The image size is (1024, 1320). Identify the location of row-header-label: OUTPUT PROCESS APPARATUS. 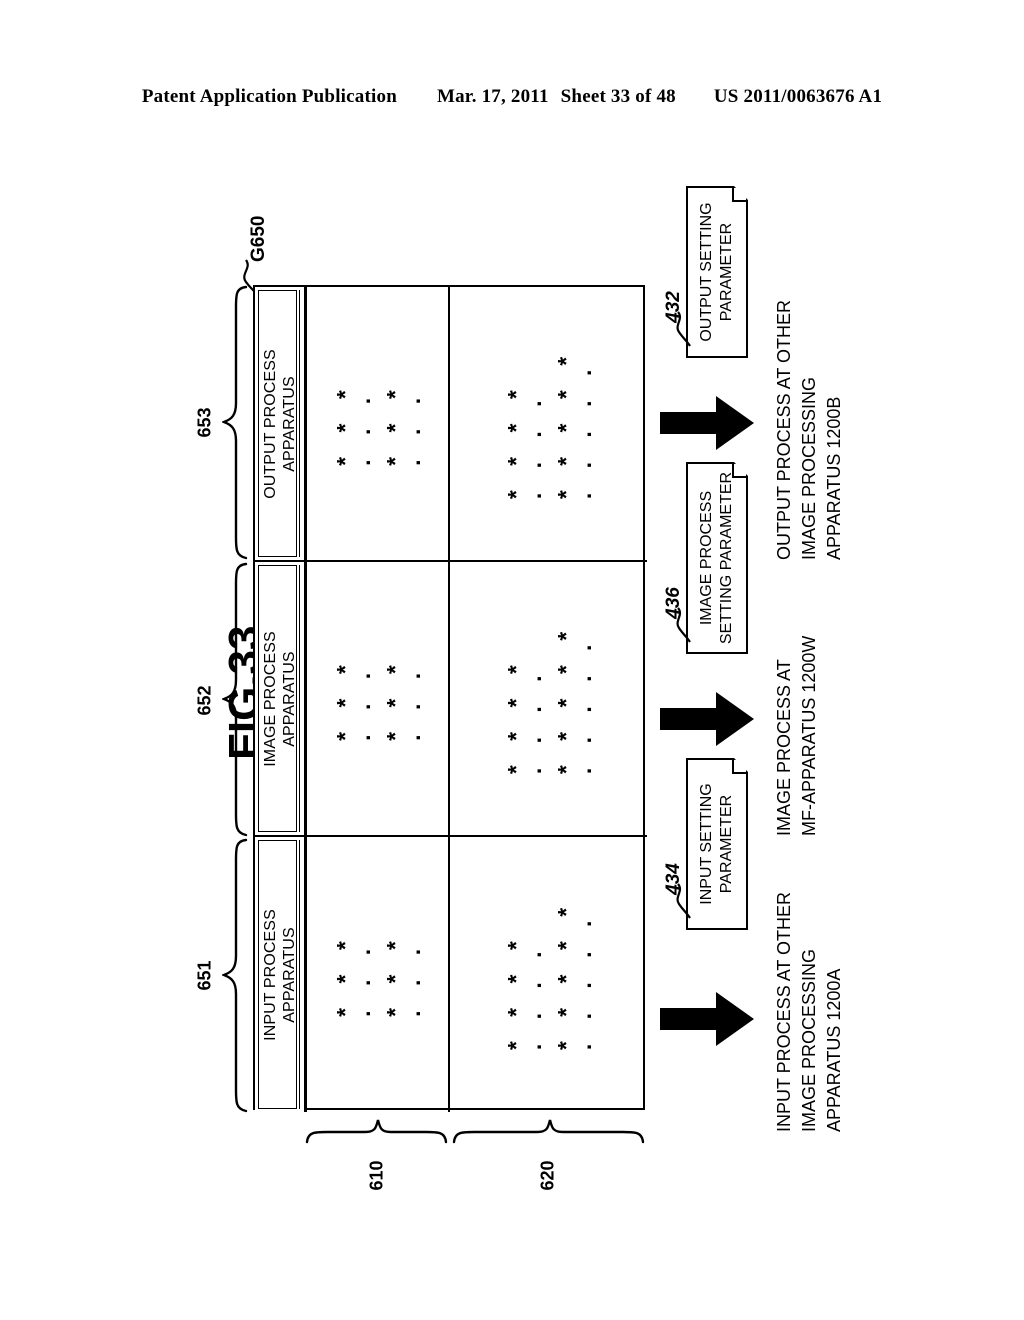
(280, 424).